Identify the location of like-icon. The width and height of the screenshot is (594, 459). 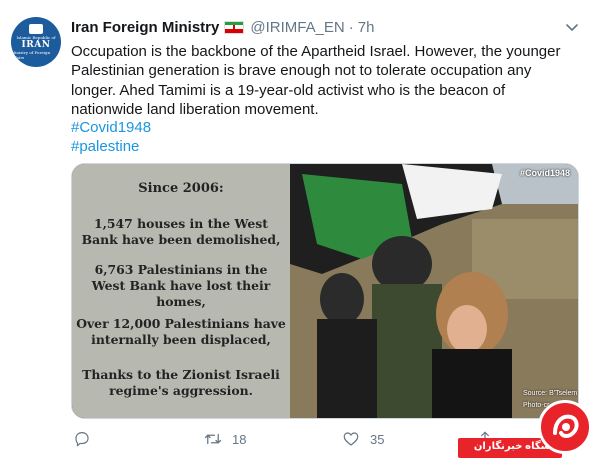
(351, 439).